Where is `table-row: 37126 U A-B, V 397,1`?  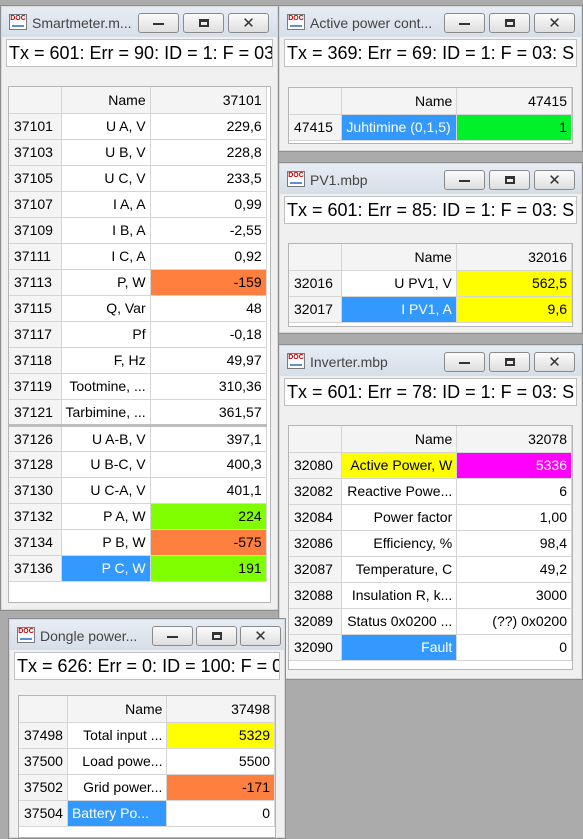
table-row: 37126 U A-B, V 397,1 is located at coordinates (138, 437).